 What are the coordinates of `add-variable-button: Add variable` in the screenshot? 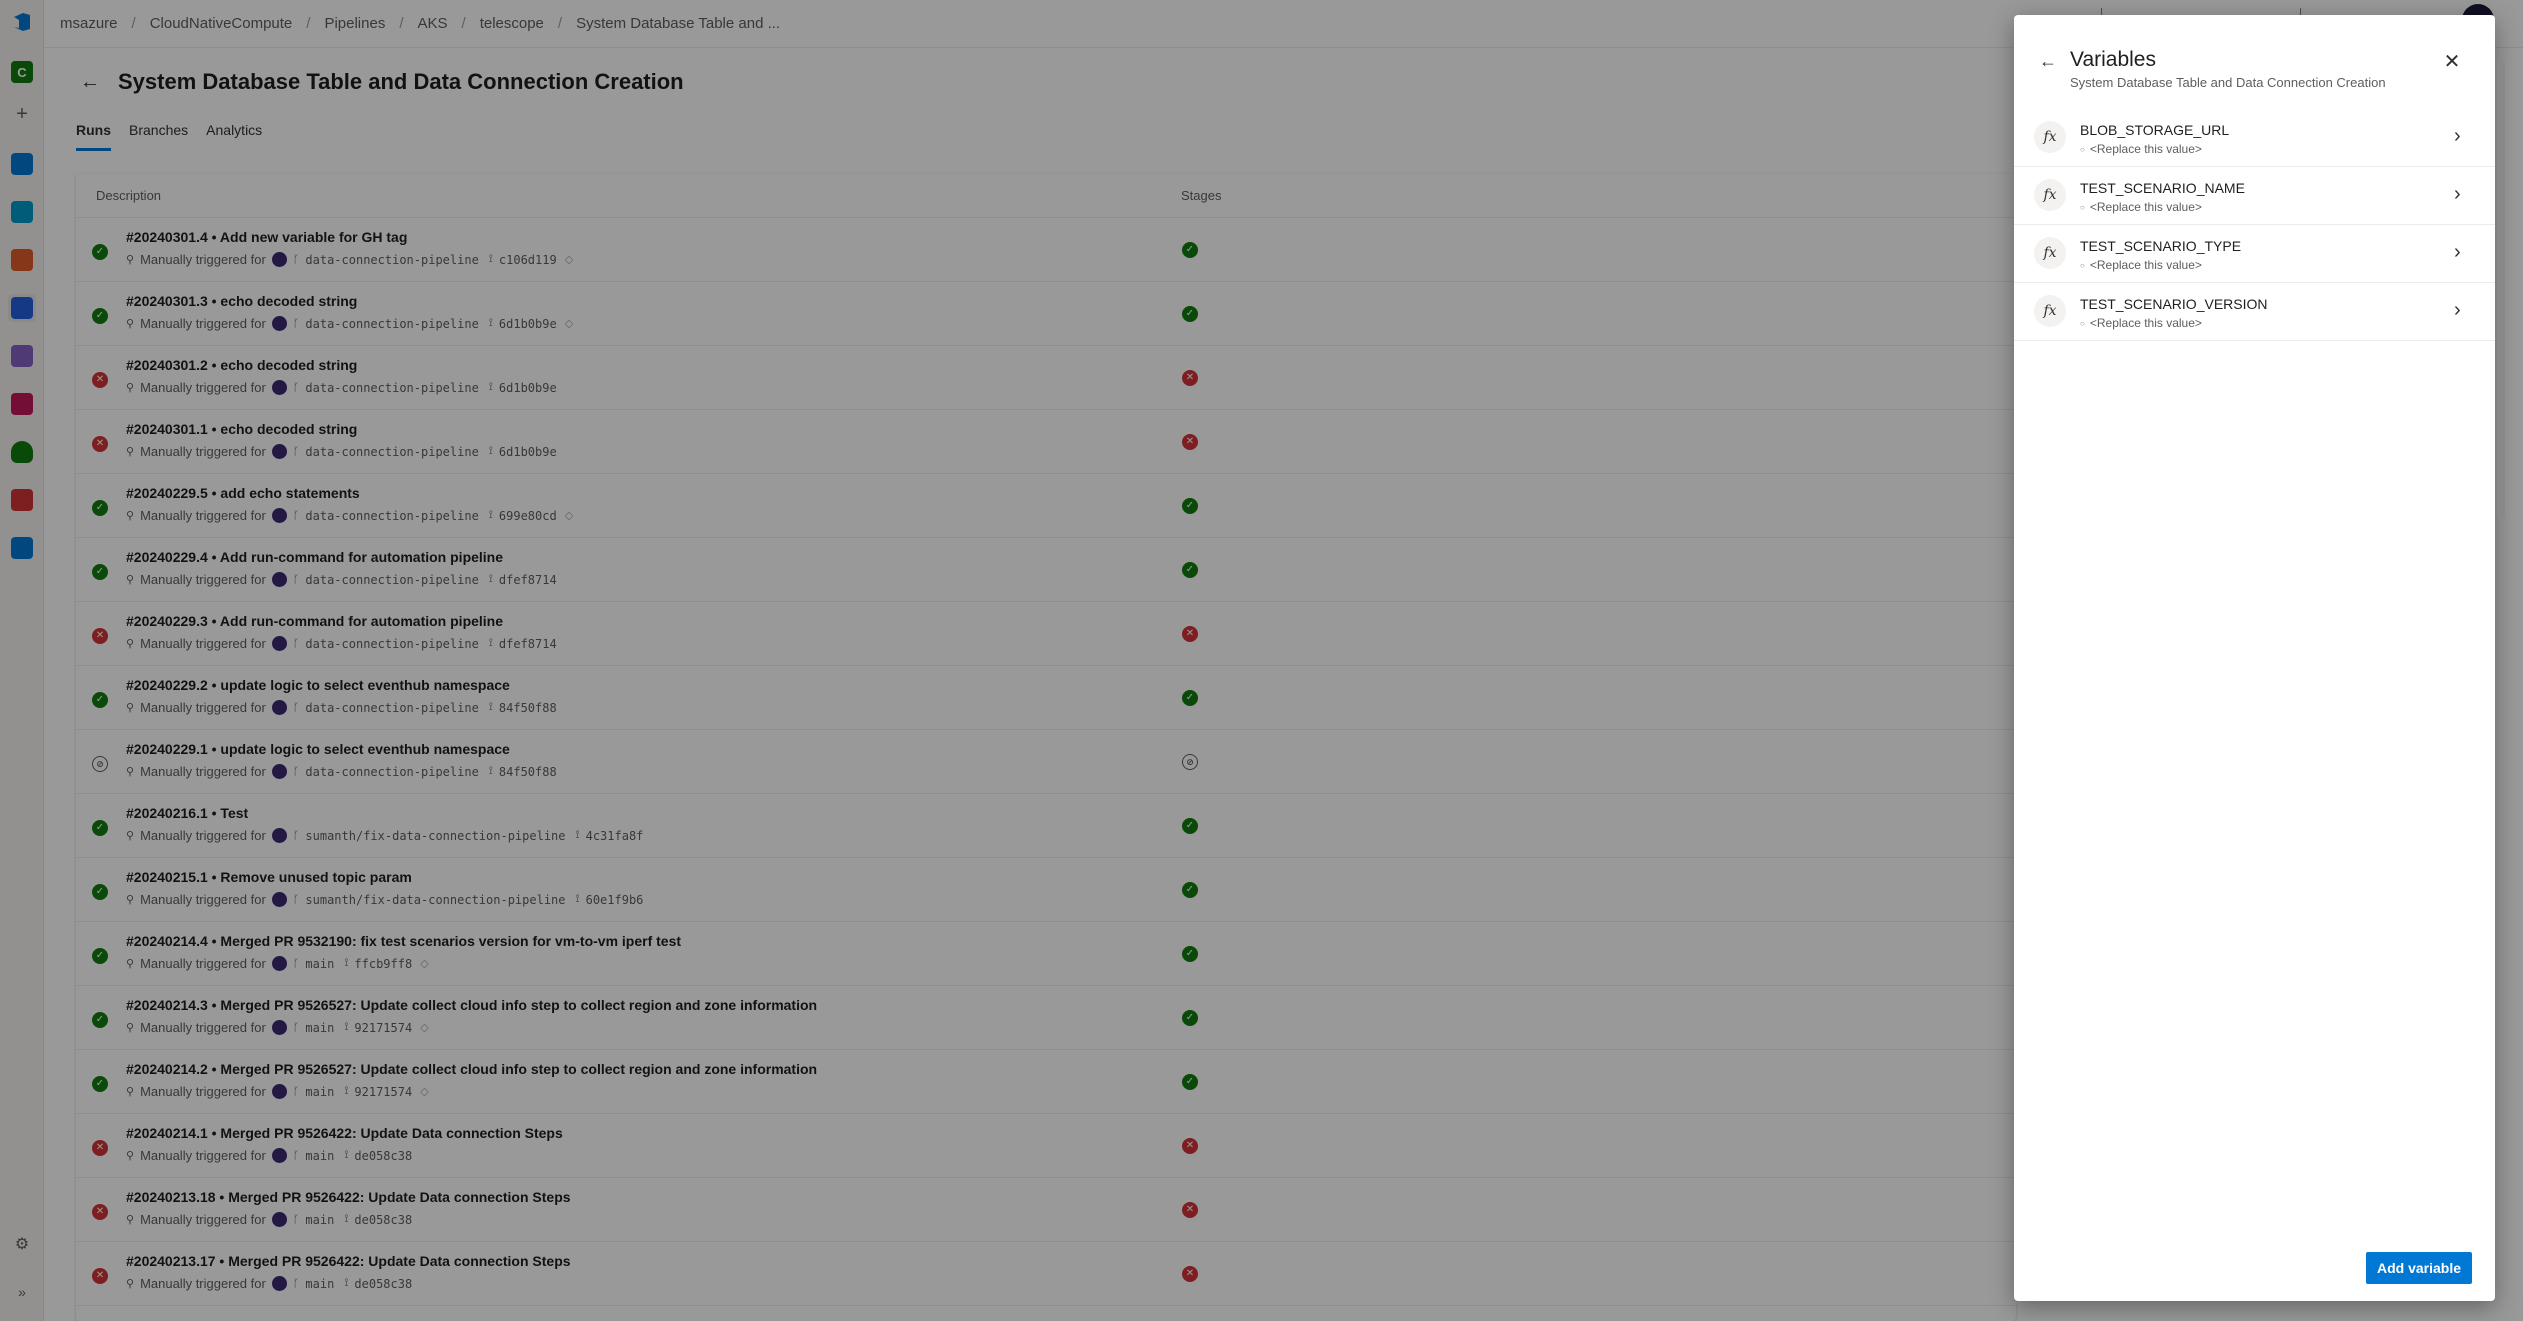 It's located at (2419, 1268).